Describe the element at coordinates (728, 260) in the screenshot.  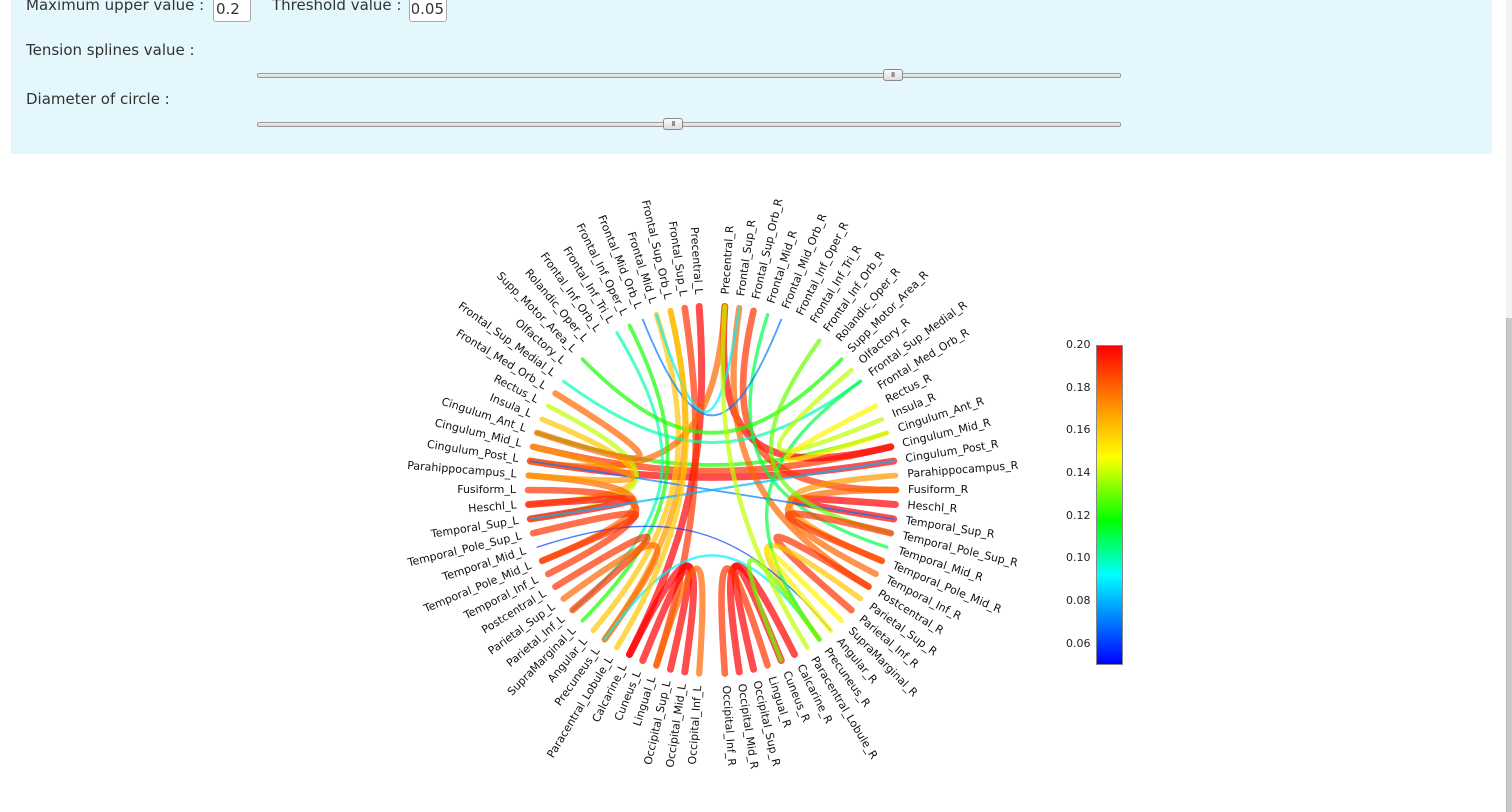
I see `node-label: Precentral_R` at that location.